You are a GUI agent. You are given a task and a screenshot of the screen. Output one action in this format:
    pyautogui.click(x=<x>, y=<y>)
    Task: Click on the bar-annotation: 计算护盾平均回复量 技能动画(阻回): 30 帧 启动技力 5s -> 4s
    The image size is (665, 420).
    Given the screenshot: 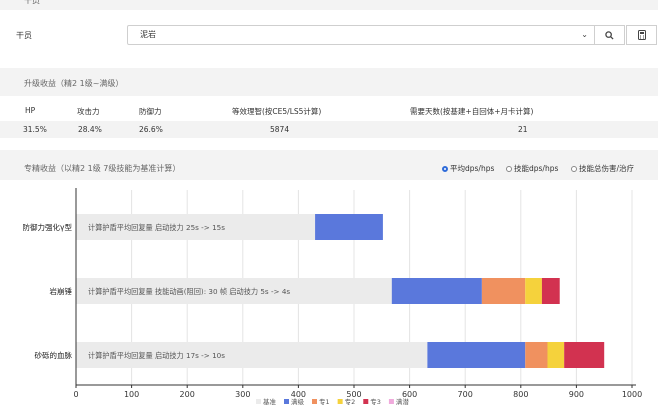 What is the action you would take?
    pyautogui.click(x=189, y=291)
    